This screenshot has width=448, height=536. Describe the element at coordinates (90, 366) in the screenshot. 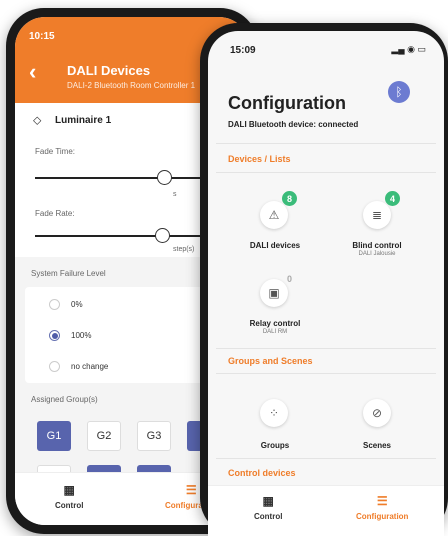

I see `option-label: no change` at that location.